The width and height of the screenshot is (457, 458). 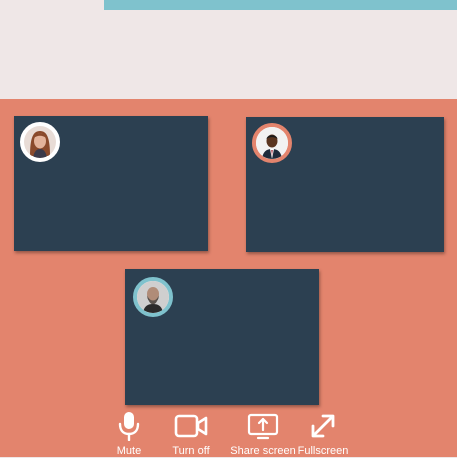 What do you see at coordinates (323, 451) in the screenshot?
I see `fullscreen-label: Fullscreen` at bounding box center [323, 451].